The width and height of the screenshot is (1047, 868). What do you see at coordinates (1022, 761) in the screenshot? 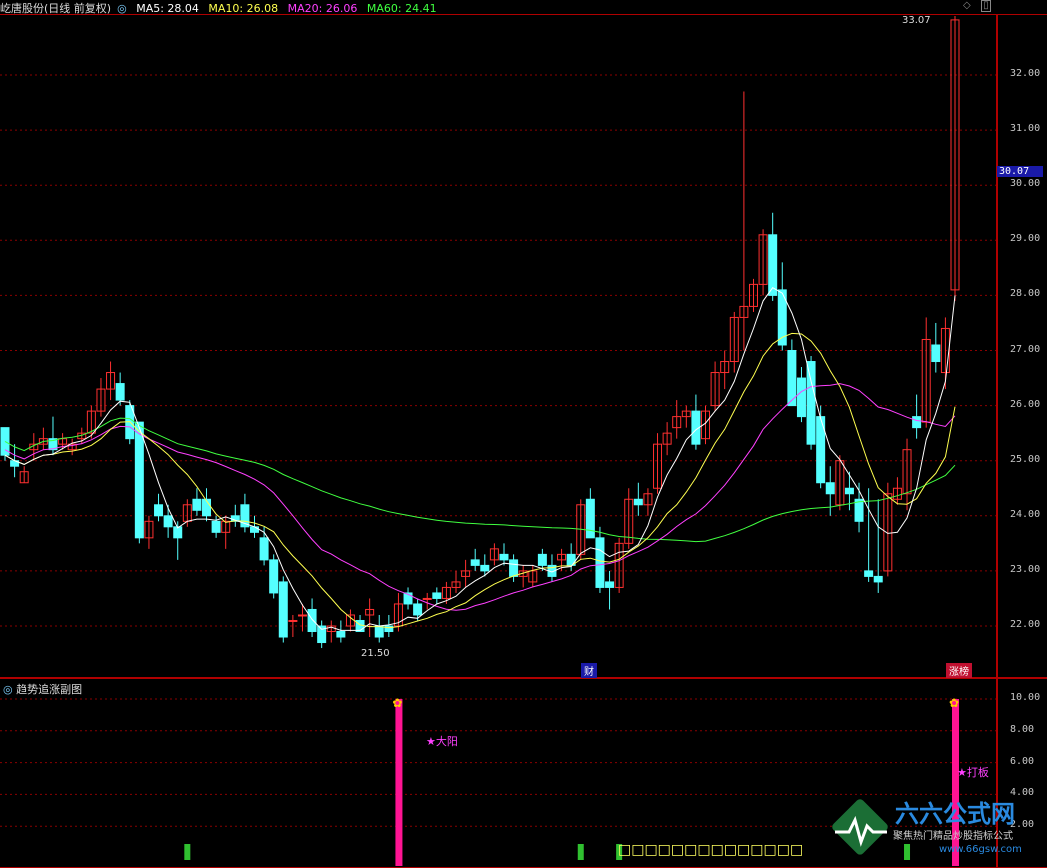
I see `sub-tick-label: 6.00` at bounding box center [1022, 761].